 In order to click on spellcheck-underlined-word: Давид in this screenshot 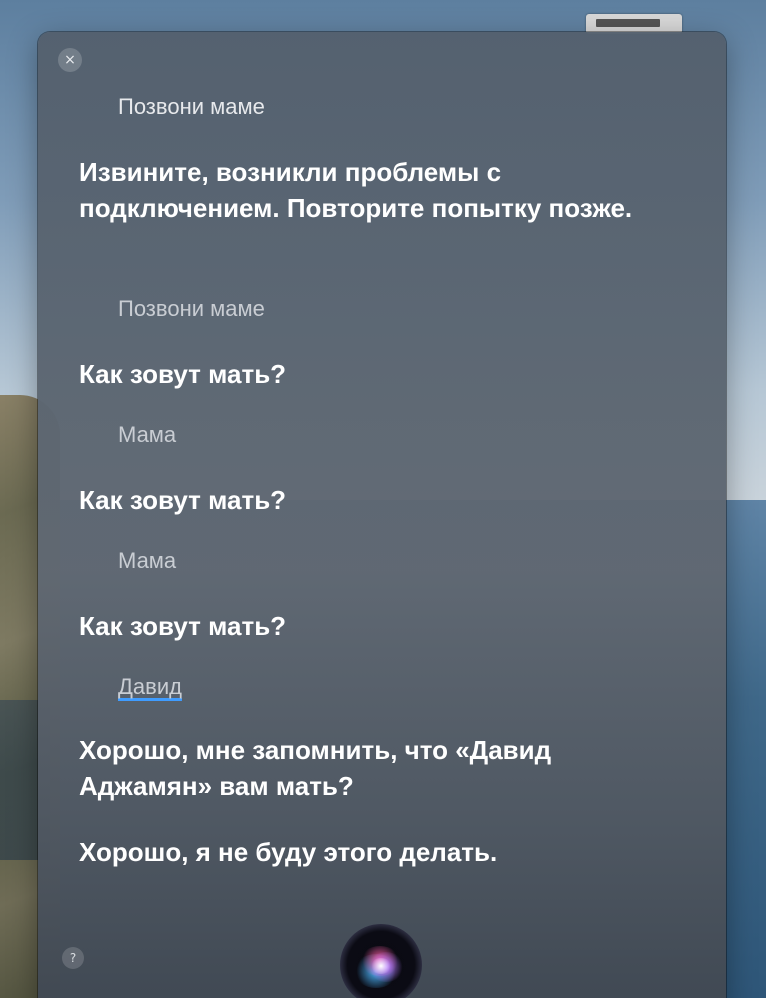, I will do `click(150, 686)`.